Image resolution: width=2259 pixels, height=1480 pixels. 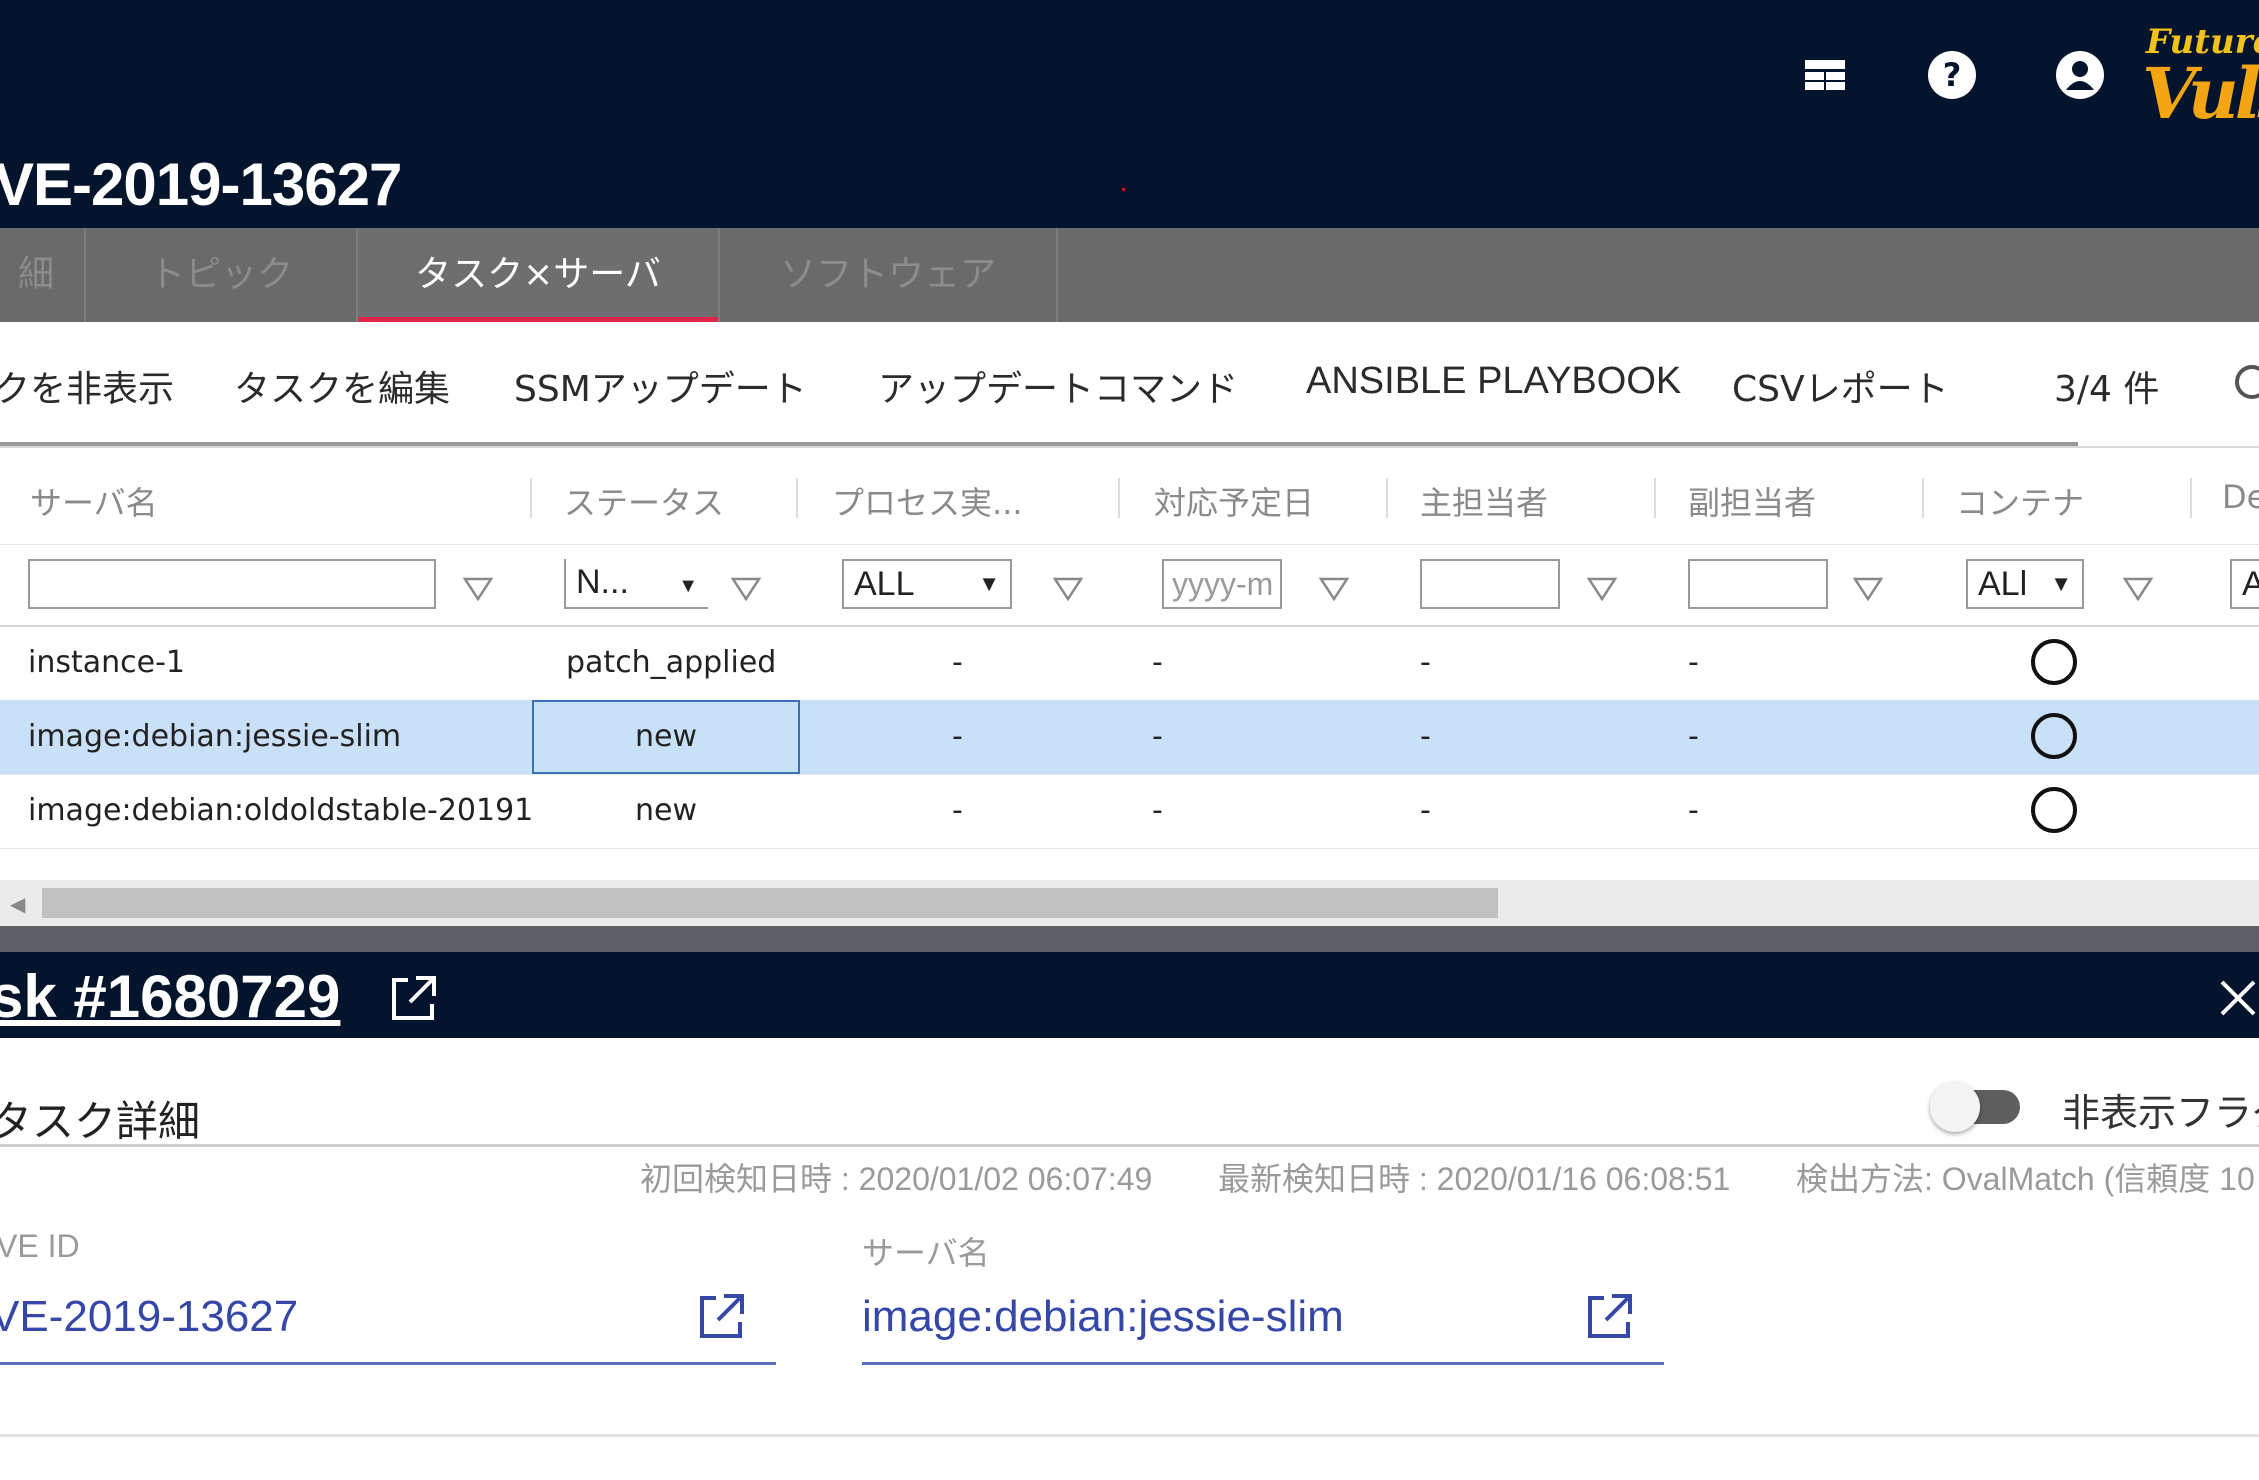 I want to click on server-name-label: サーバ名, so click(x=926, y=1253).